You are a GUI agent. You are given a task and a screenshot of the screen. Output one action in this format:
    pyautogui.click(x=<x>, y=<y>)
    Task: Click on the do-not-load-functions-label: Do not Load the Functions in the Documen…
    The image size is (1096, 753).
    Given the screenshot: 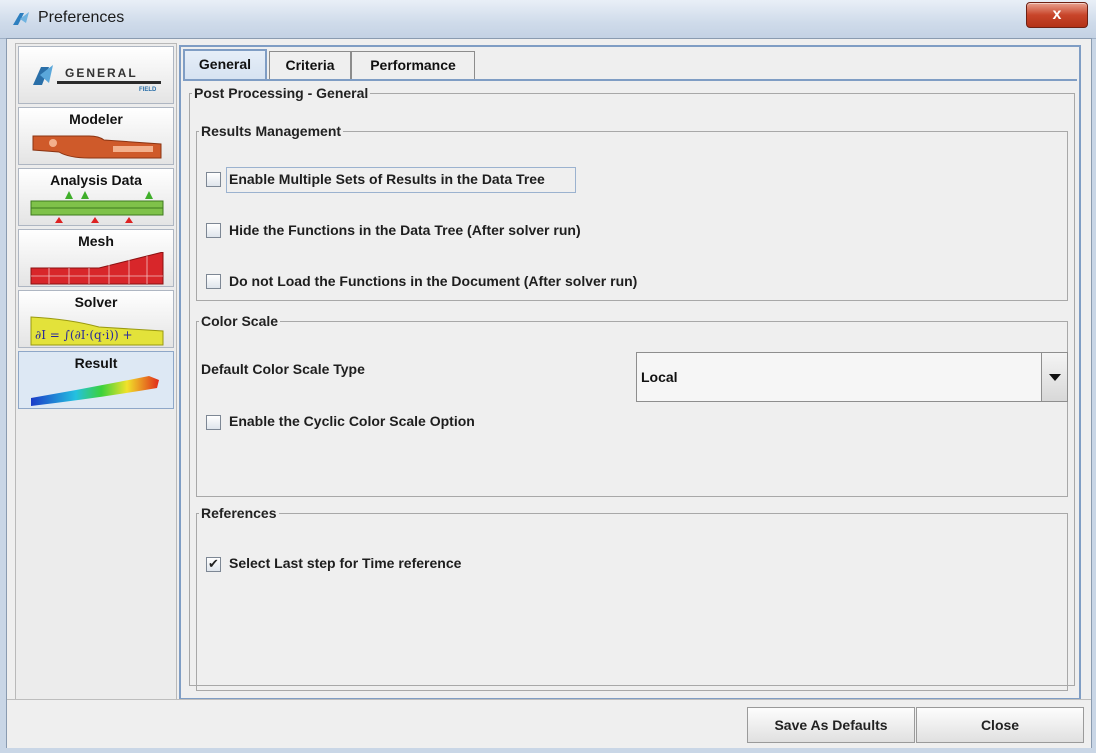 What is the action you would take?
    pyautogui.click(x=433, y=281)
    